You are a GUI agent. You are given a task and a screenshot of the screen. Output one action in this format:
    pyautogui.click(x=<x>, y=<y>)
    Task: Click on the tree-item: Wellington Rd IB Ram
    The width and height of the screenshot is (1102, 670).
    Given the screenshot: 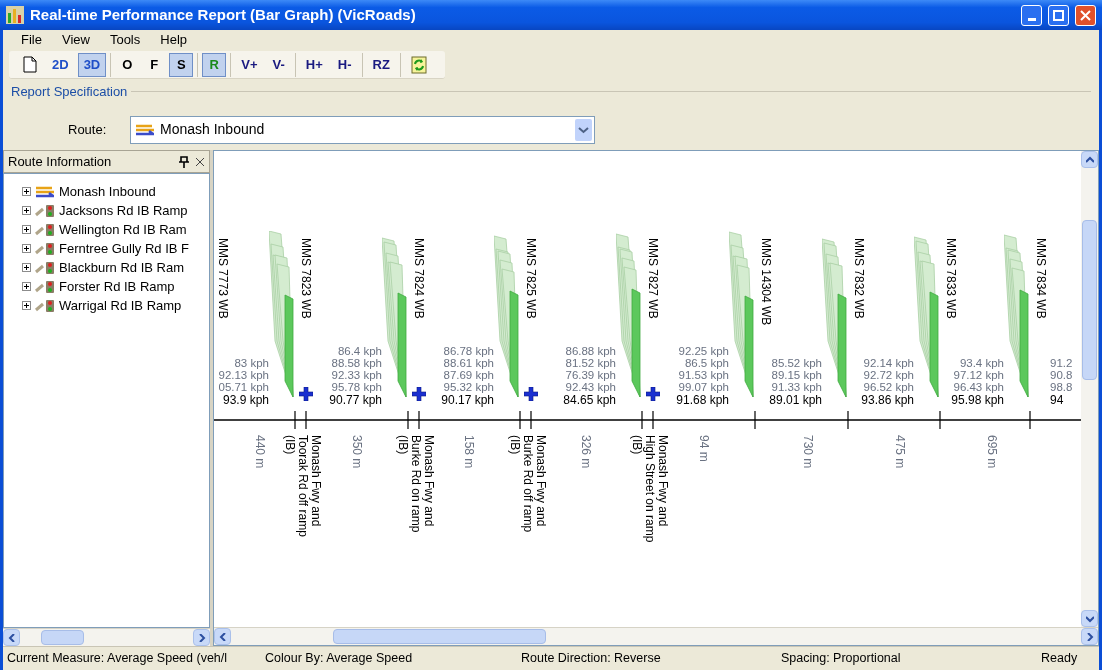 What is the action you would take?
    pyautogui.click(x=115, y=229)
    